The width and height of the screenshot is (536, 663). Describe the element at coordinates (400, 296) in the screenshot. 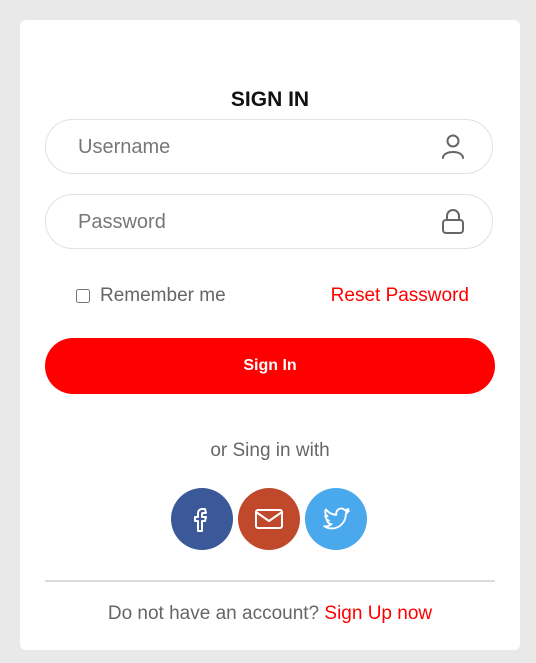

I see `reset-password-link: Reset Password` at that location.